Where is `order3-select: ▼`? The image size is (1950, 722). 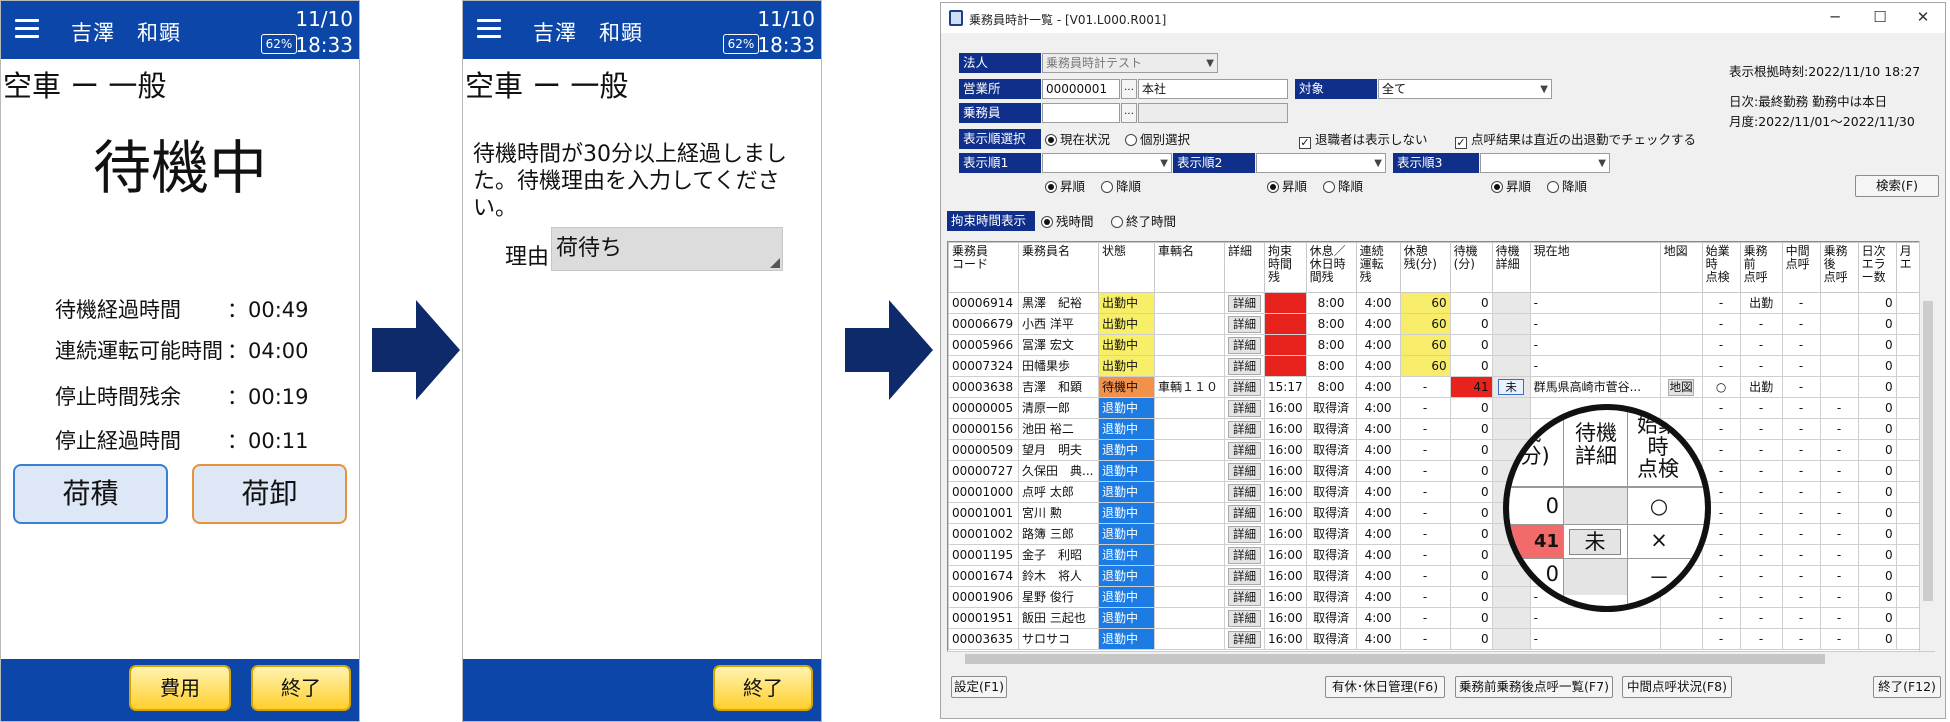
order3-select: ▼ is located at coordinates (1545, 163).